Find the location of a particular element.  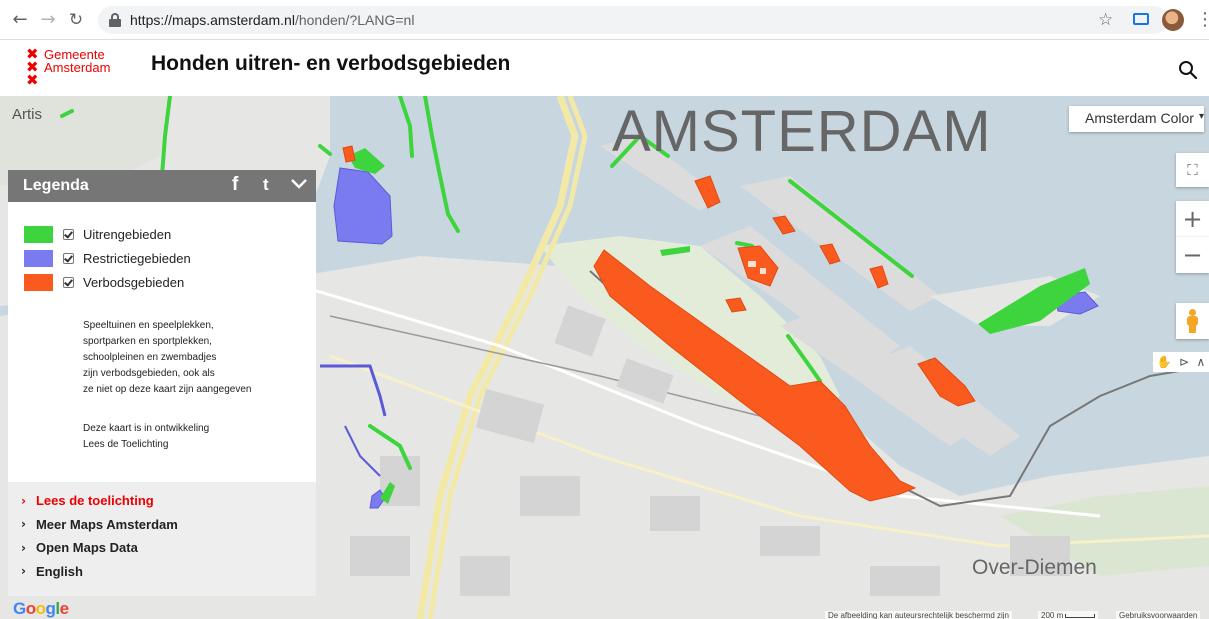

reload-icon: ↻ is located at coordinates (76, 20).